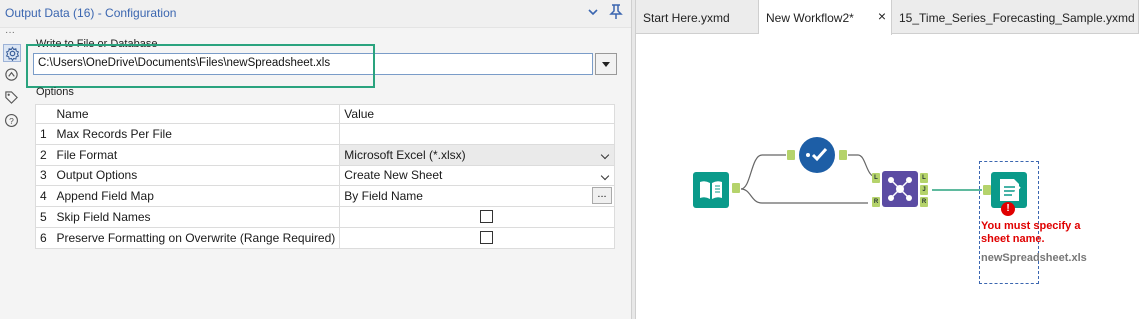 The image size is (1139, 319). Describe the element at coordinates (1034, 258) in the screenshot. I see `output-file-annotation: newSpreadsheet.xls` at that location.